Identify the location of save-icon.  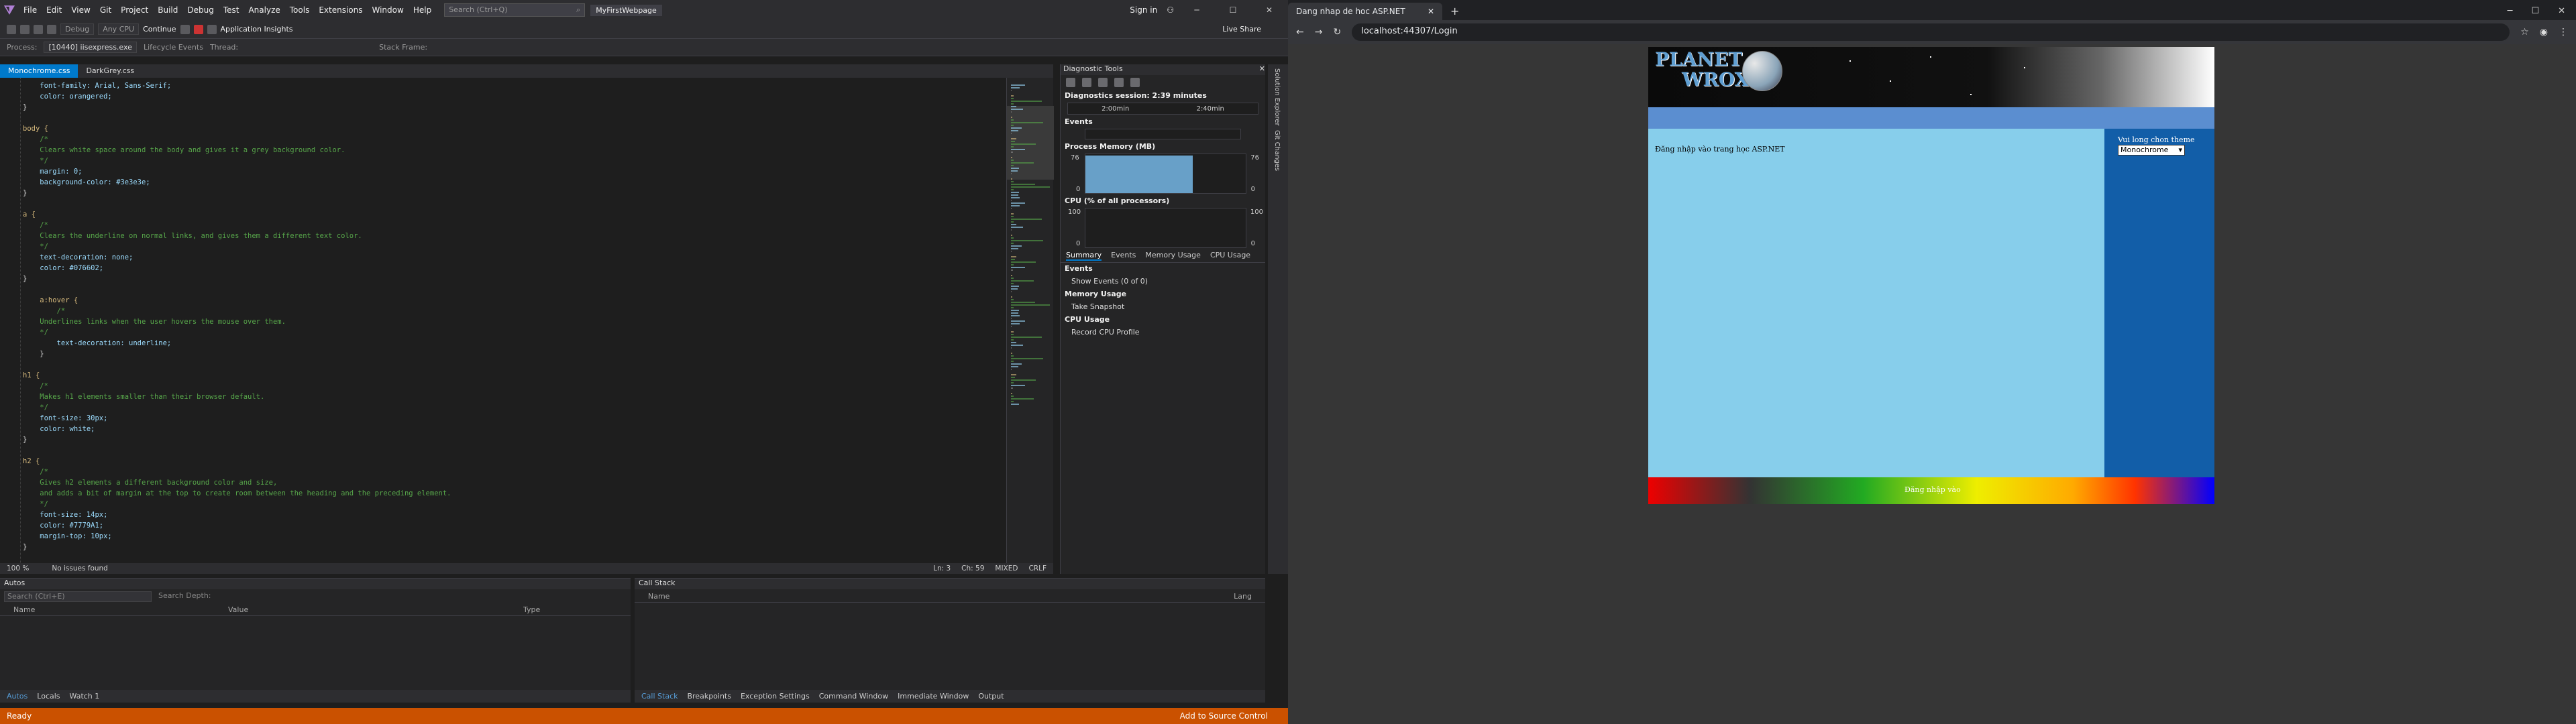
(38, 29).